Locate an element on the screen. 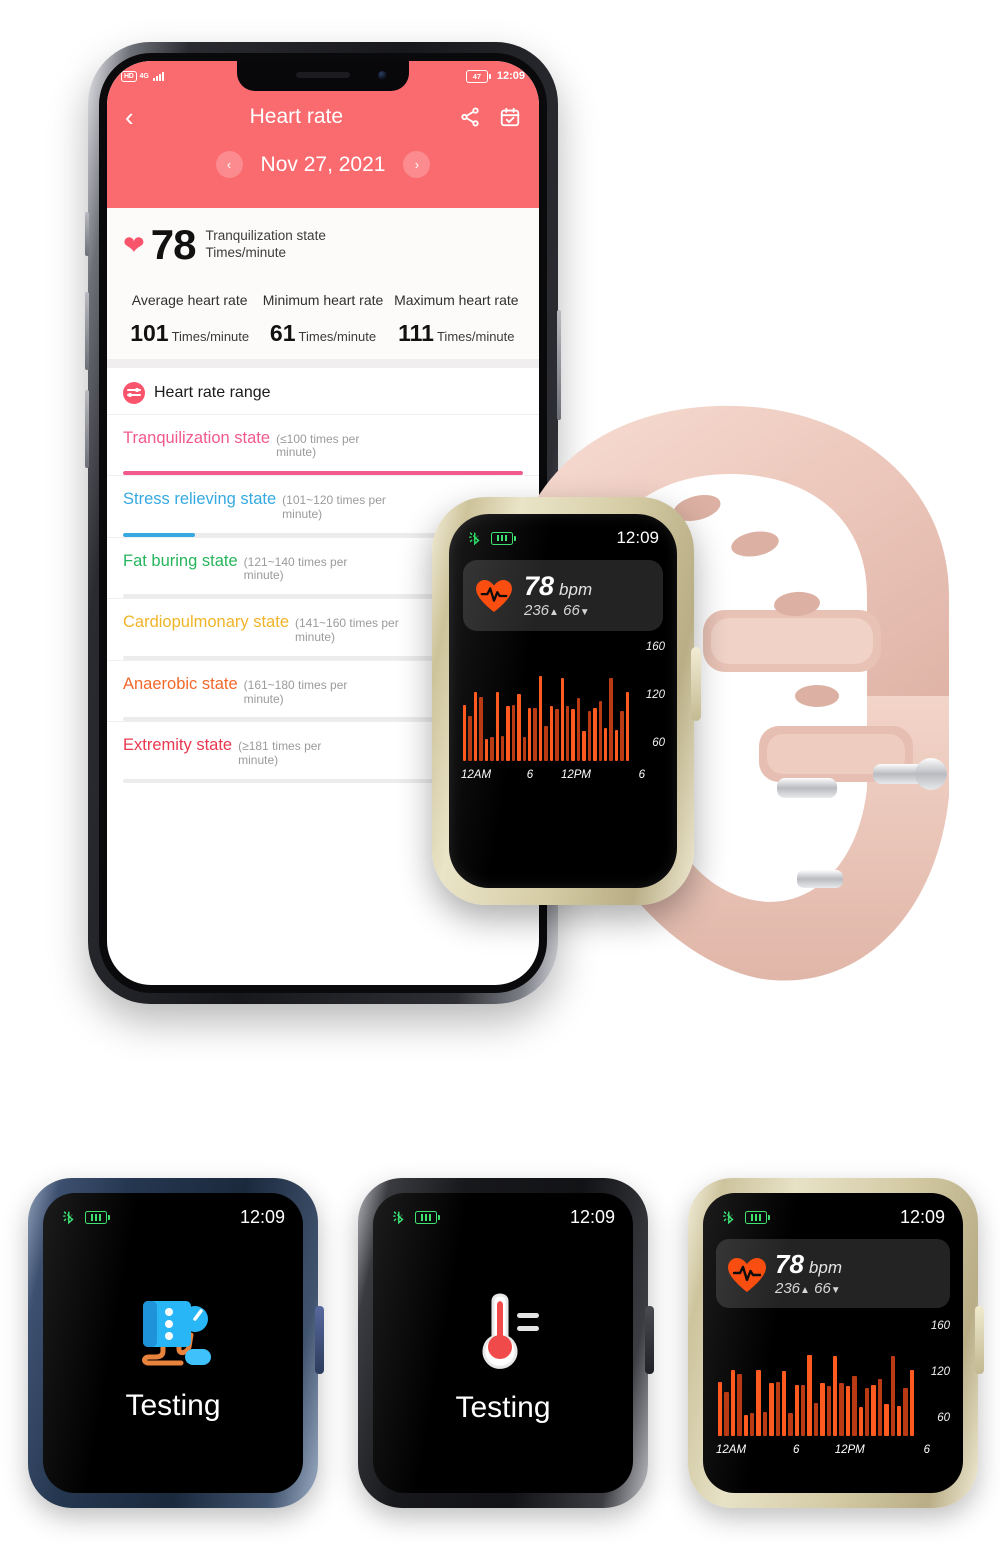 The image size is (1000, 1557). metric-value: 61 is located at coordinates (282, 332).